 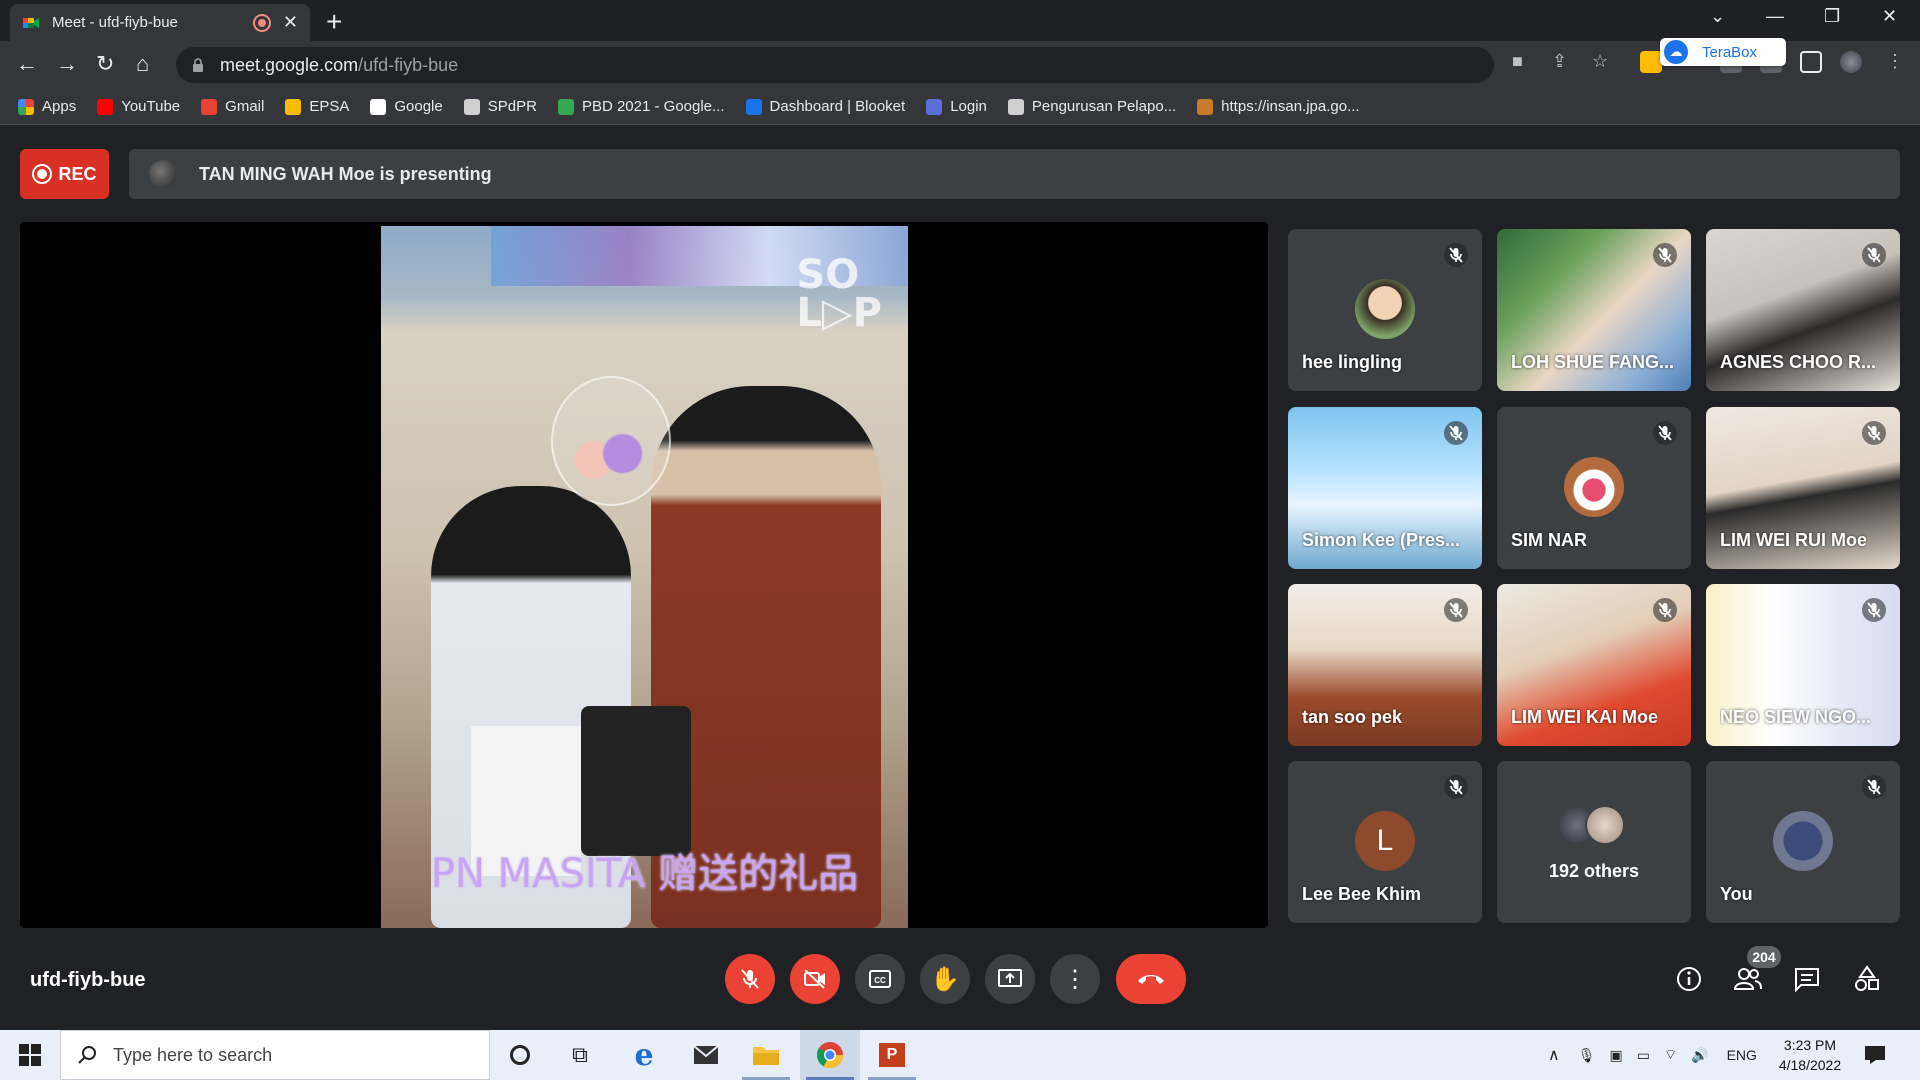 What do you see at coordinates (892, 1055) in the screenshot?
I see `powerpoint-taskbar-button: P` at bounding box center [892, 1055].